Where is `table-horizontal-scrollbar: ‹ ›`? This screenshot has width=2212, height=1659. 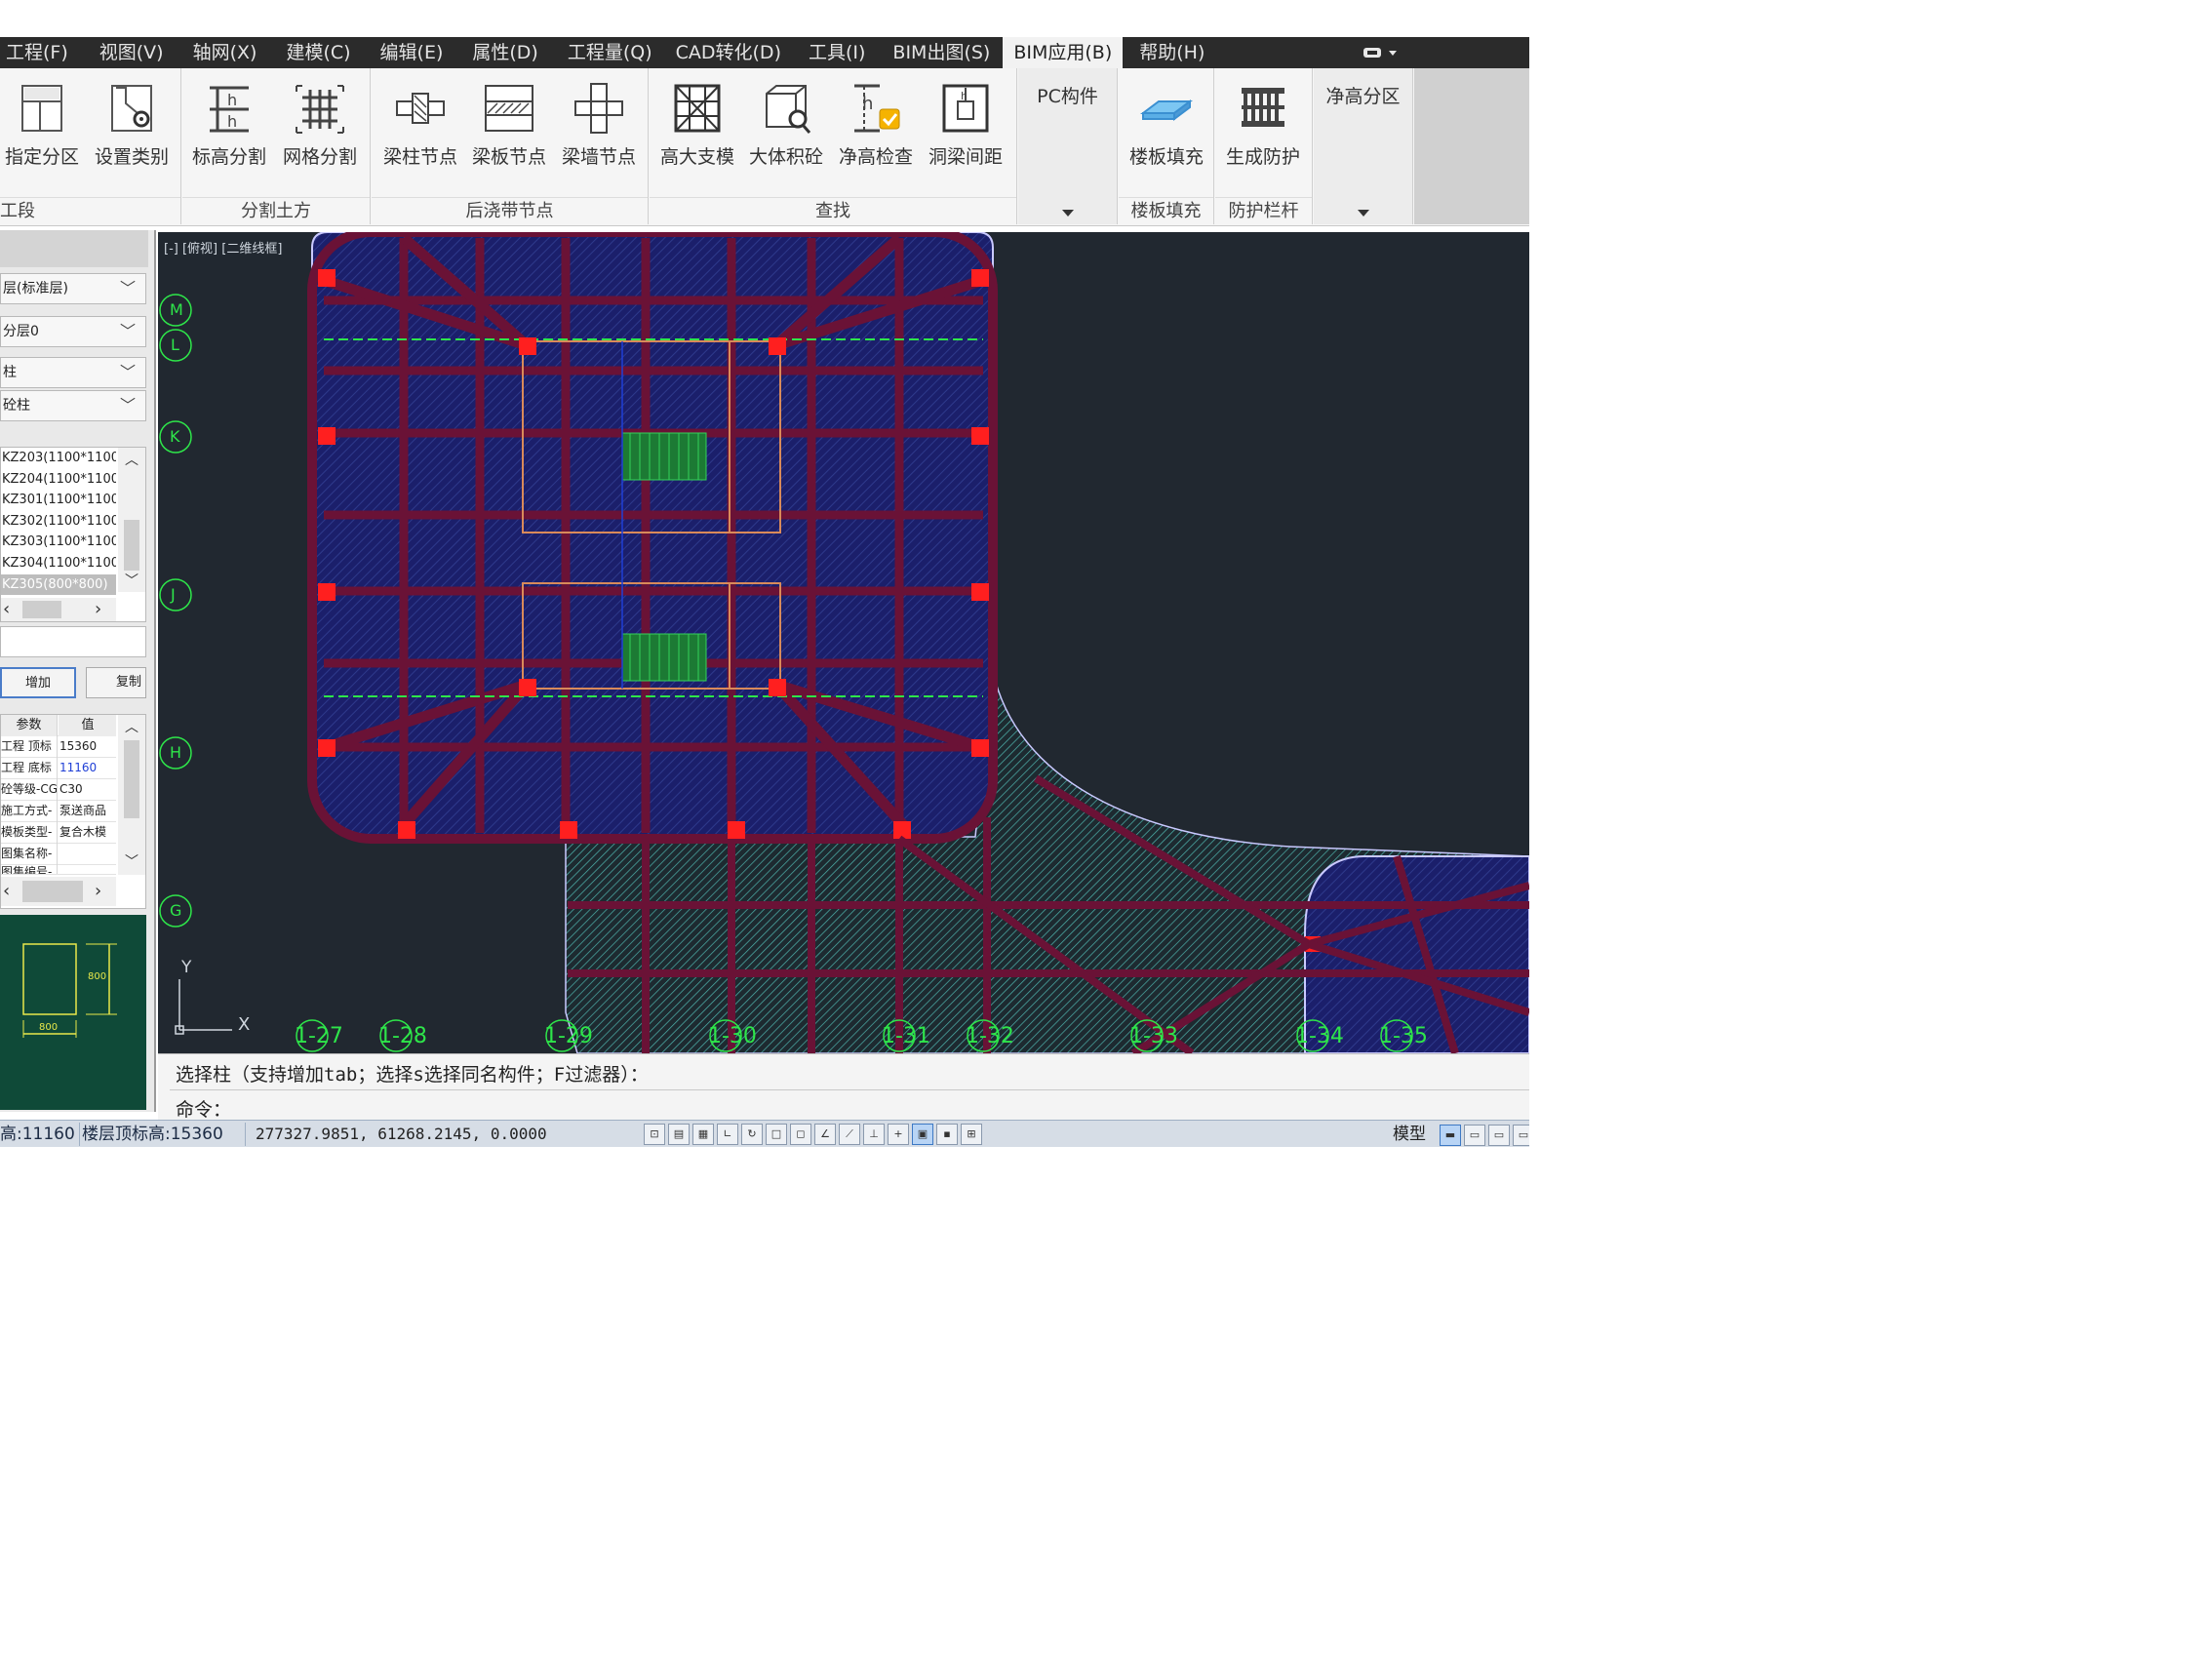
table-horizontal-scrollbar: ‹ › is located at coordinates (58, 891).